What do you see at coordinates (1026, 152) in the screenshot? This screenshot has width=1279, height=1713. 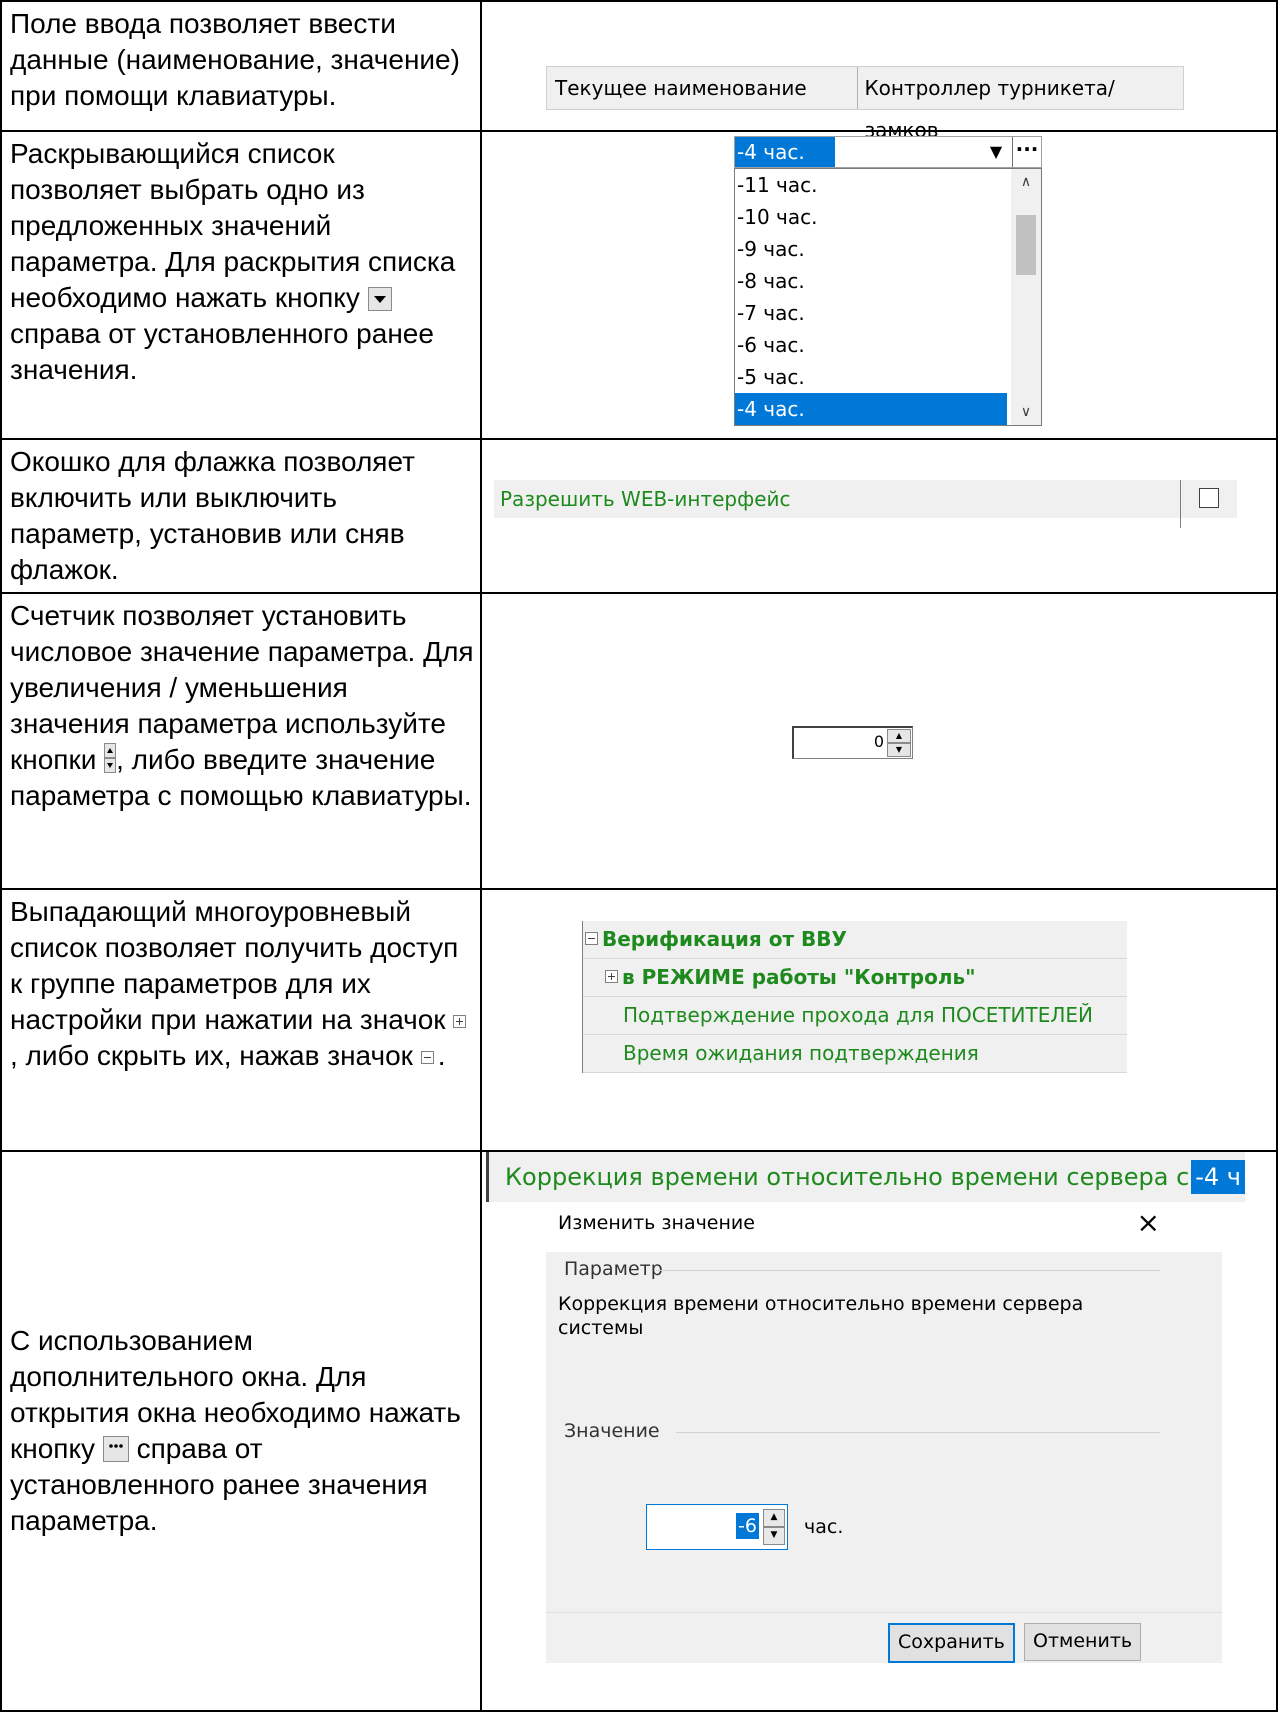 I see `ellipsis-button: ···` at bounding box center [1026, 152].